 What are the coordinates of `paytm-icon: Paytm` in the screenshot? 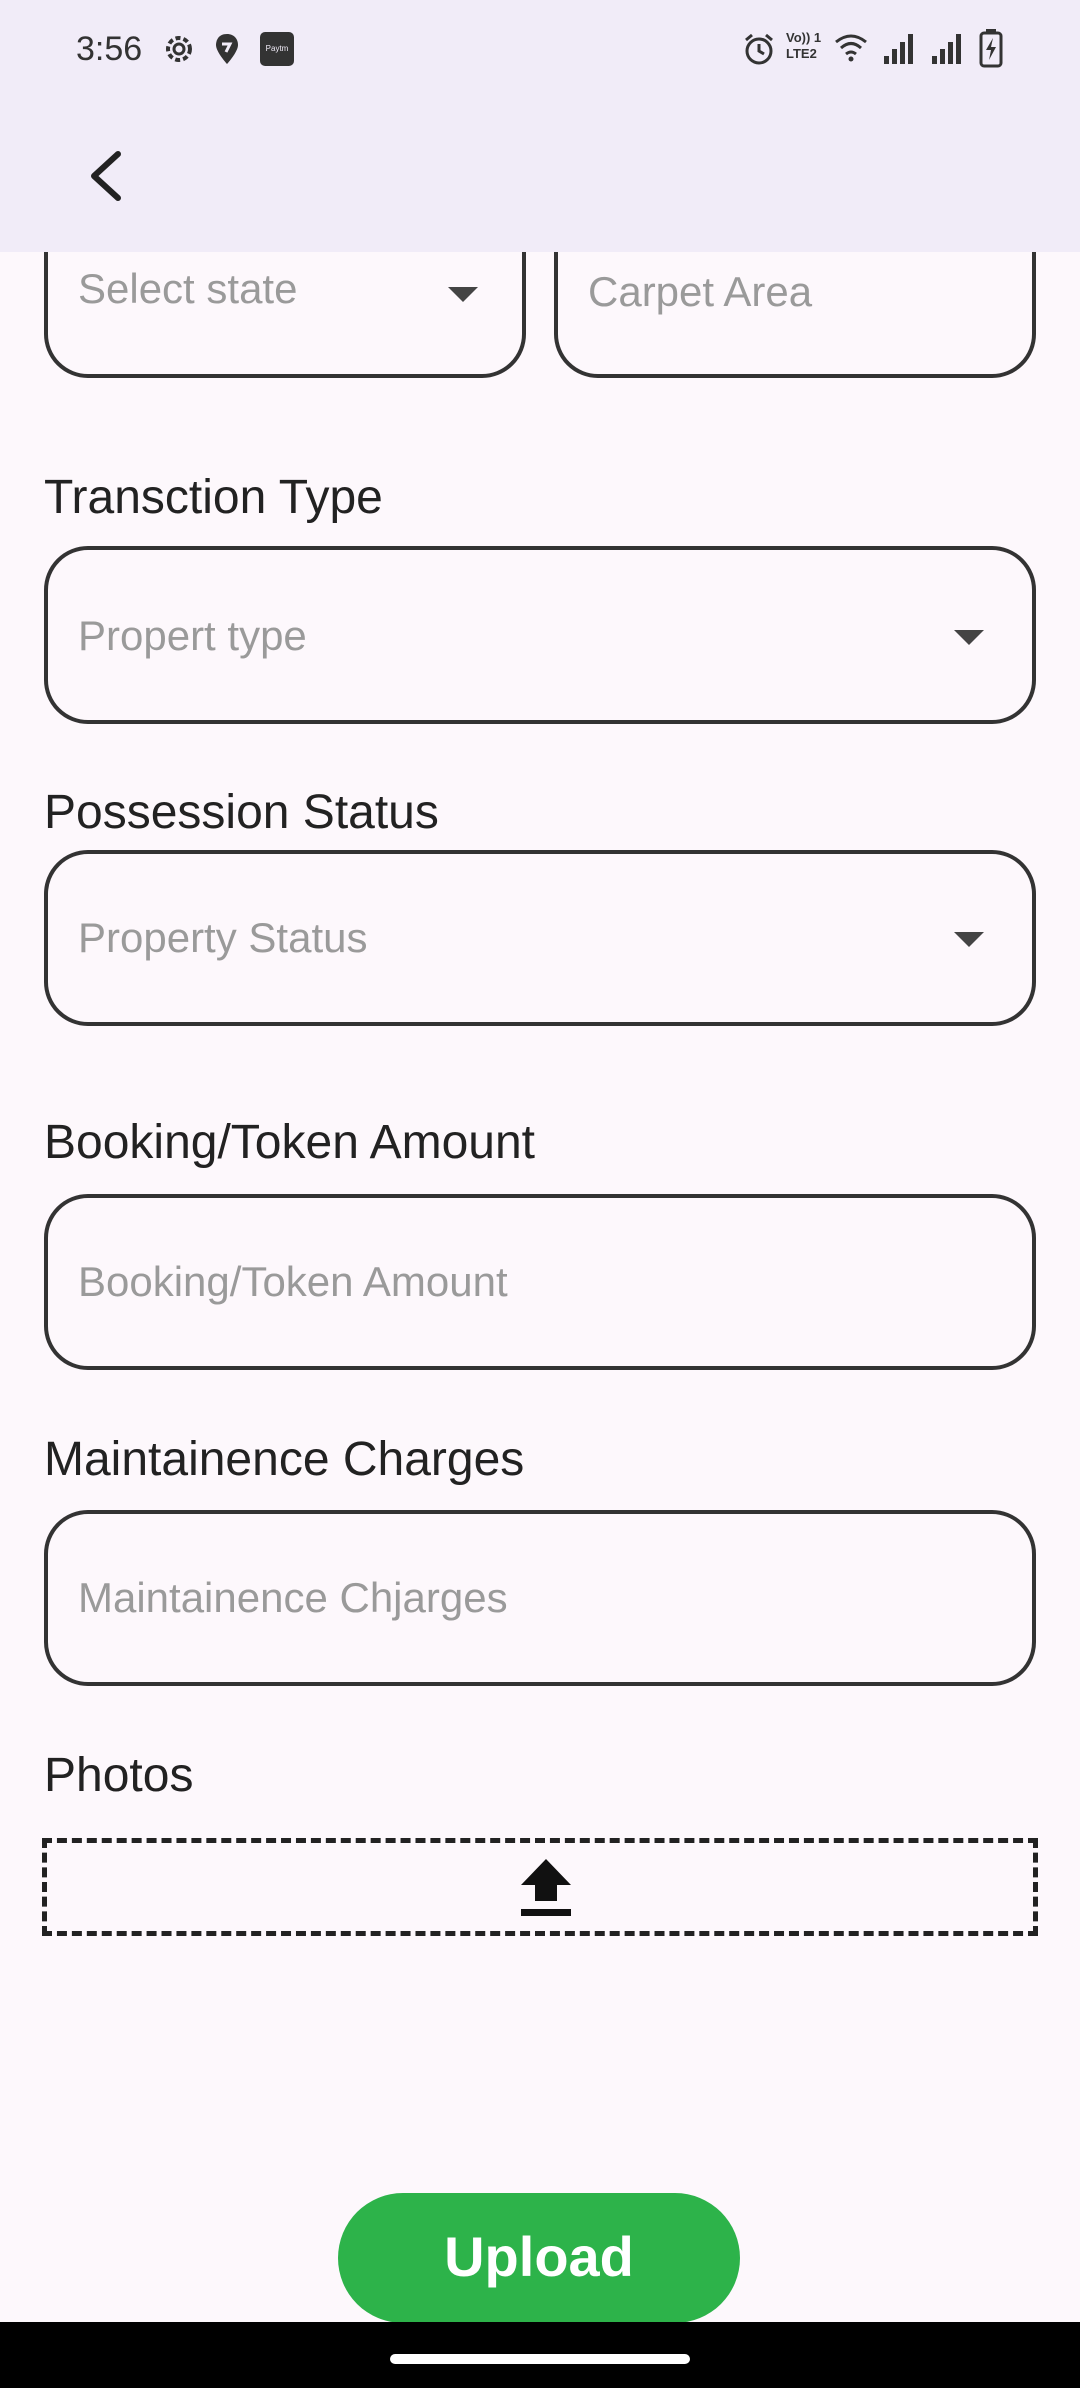 It's located at (277, 49).